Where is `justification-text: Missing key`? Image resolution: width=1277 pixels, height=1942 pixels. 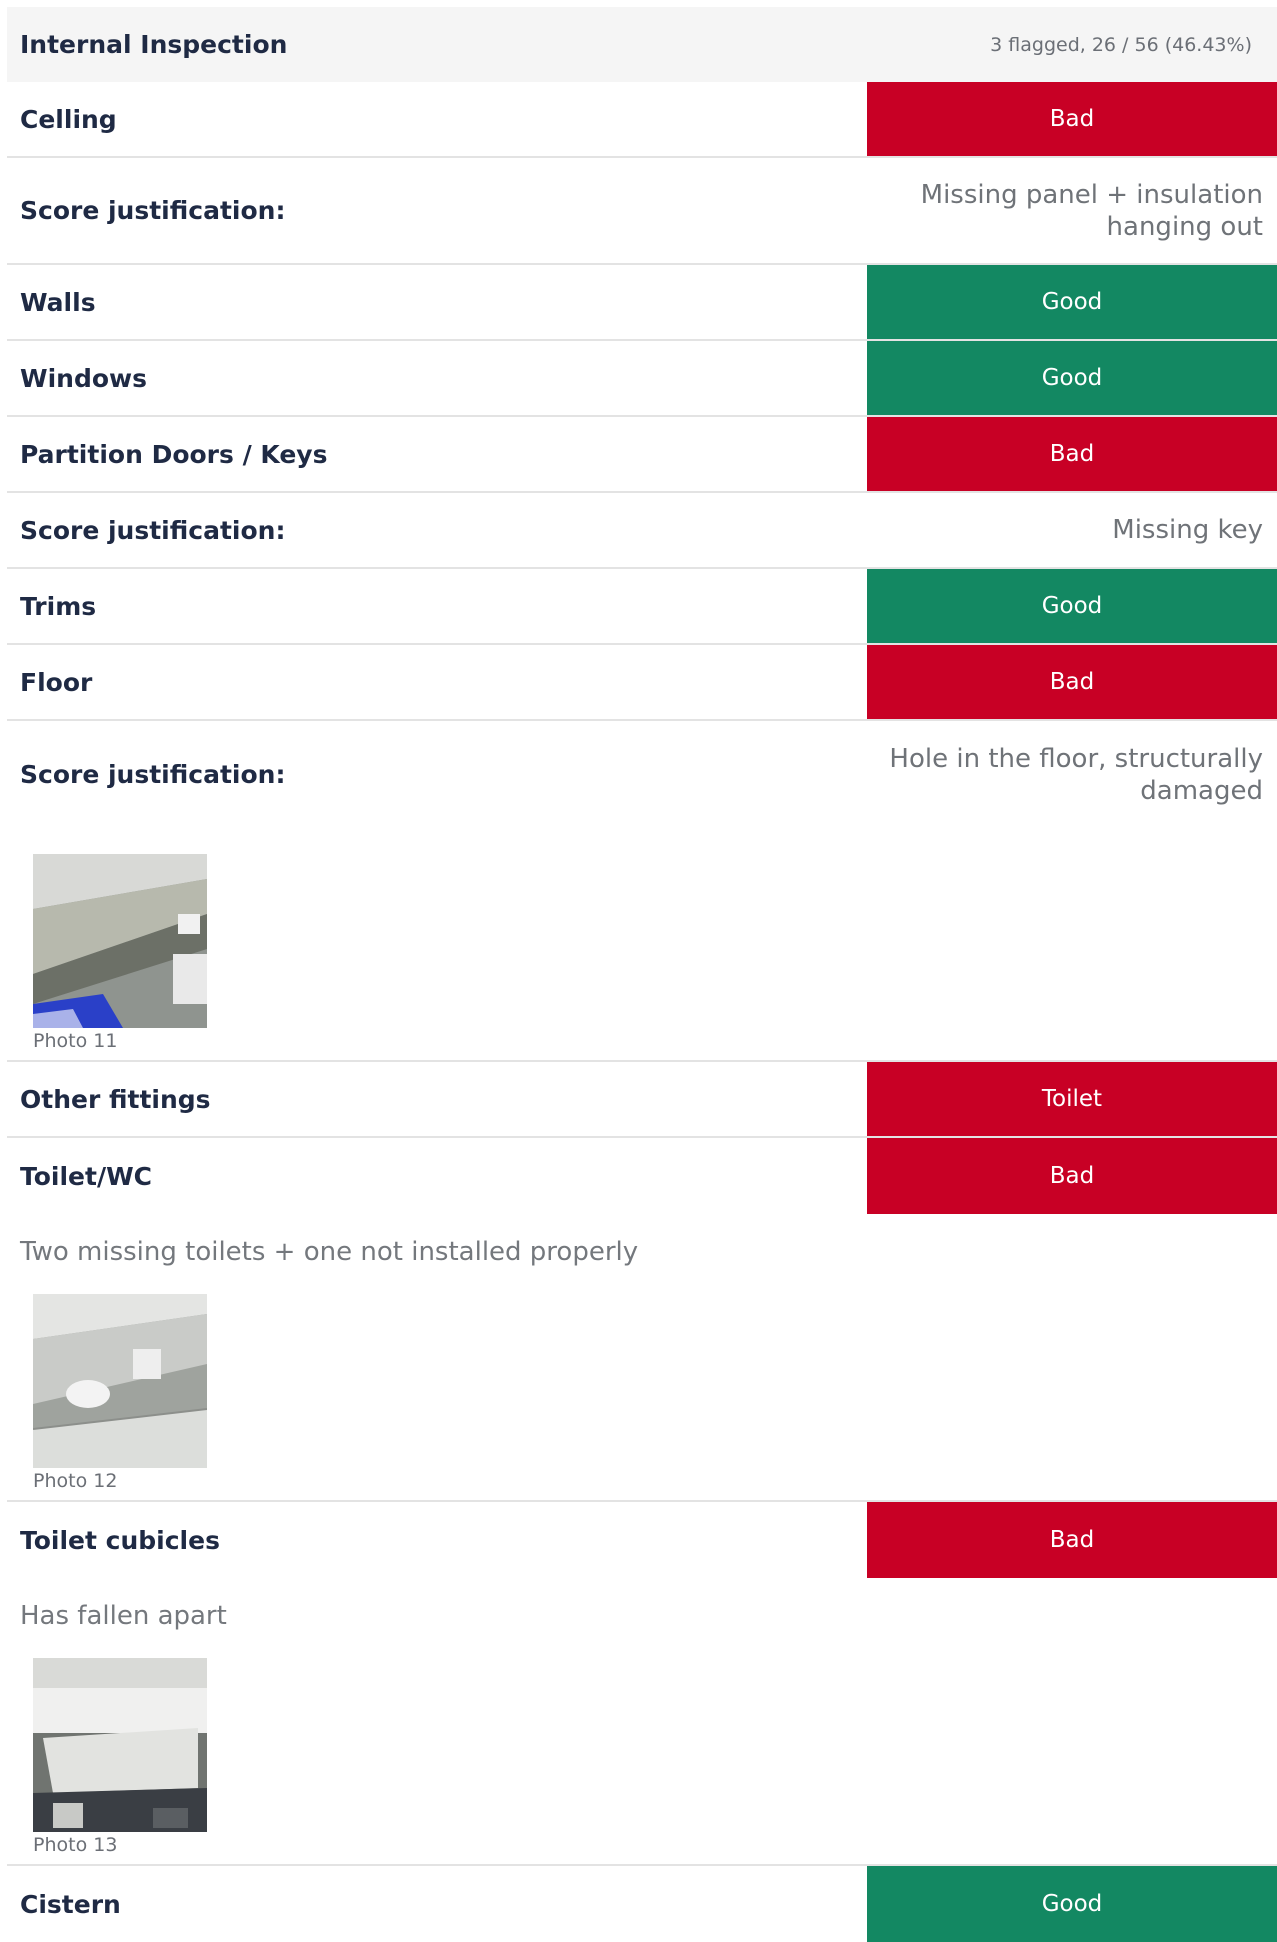
justification-text: Missing key is located at coordinates (1187, 530).